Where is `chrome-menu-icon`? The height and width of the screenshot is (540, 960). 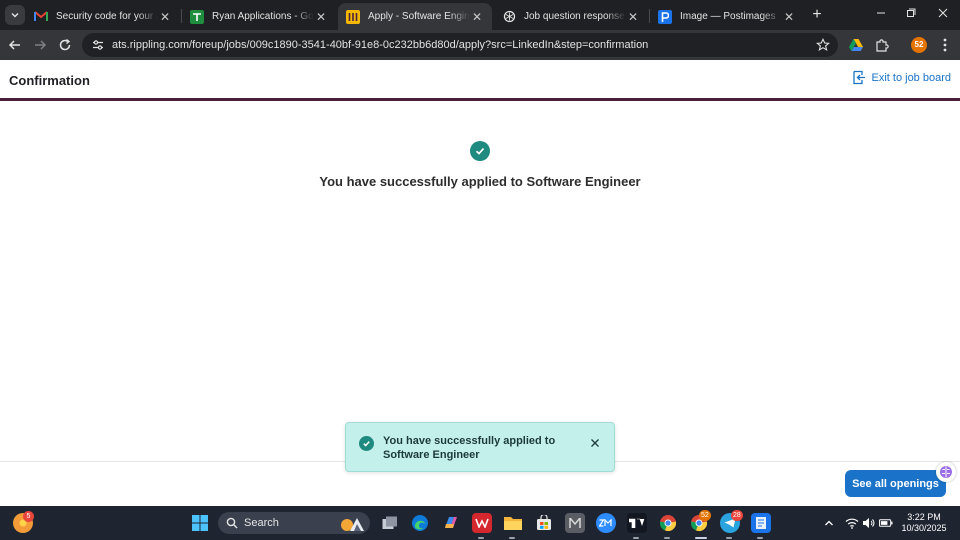 chrome-menu-icon is located at coordinates (945, 45).